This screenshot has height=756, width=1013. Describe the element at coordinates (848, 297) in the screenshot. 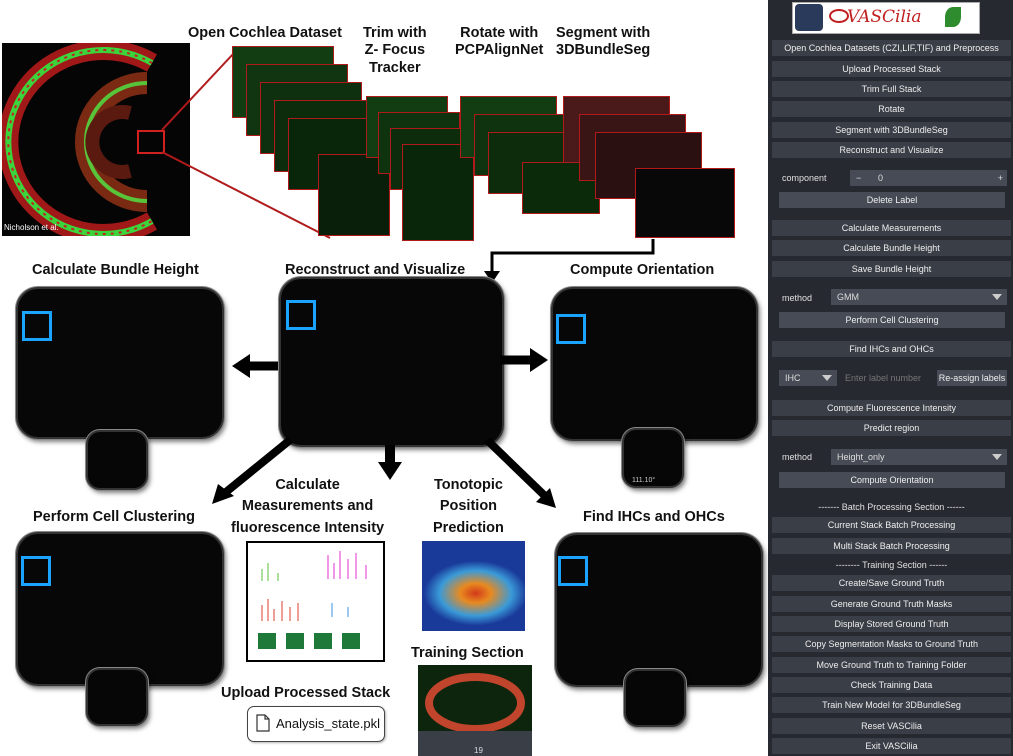

I see `method-select-value: GMM` at that location.